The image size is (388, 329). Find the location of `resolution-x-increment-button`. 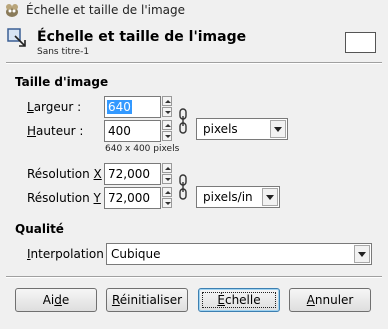

resolution-x-increment-button is located at coordinates (167, 168).